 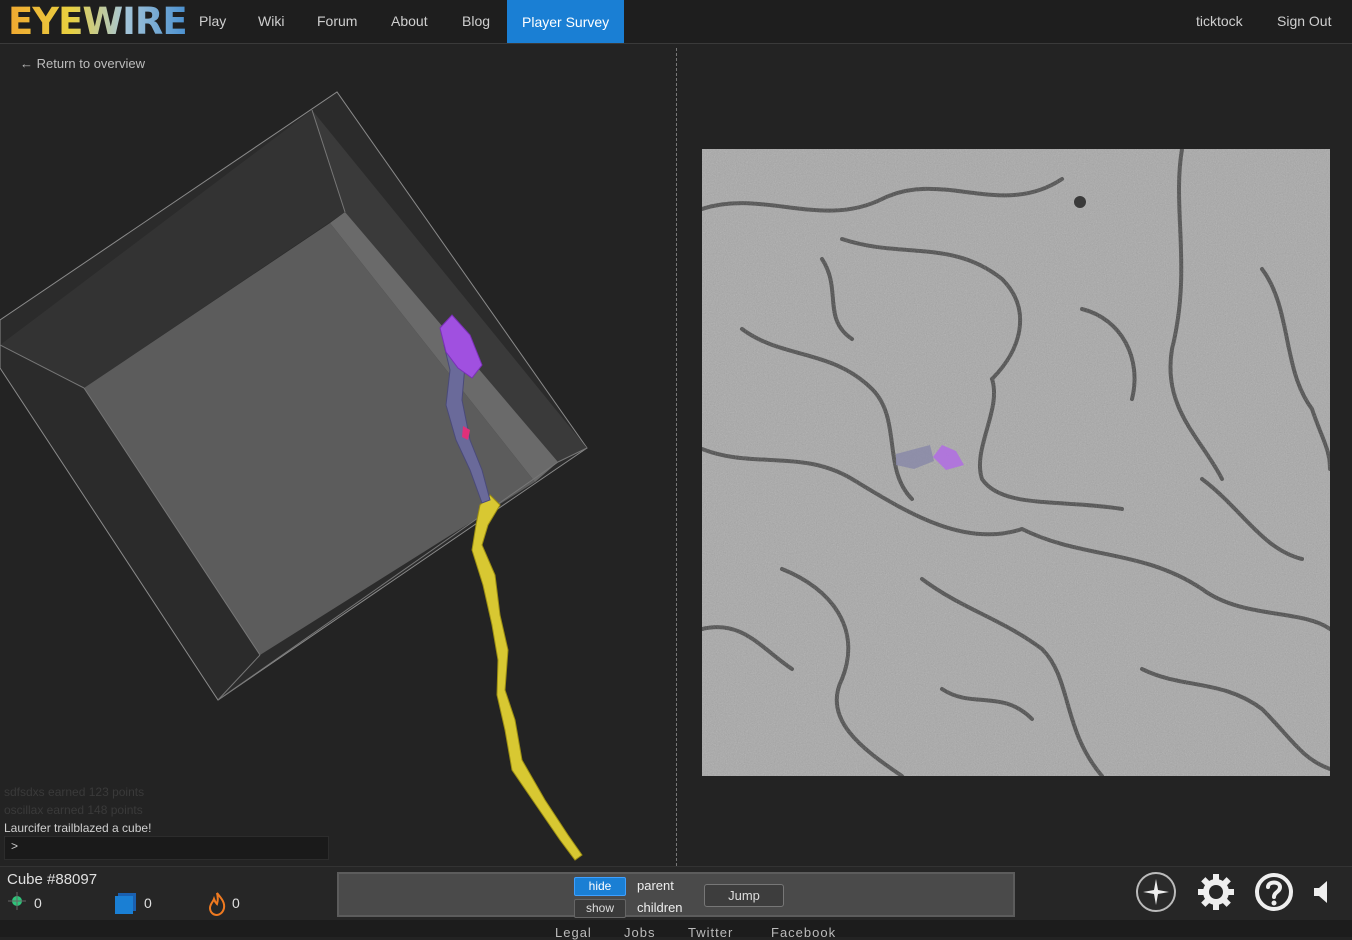 What do you see at coordinates (1156, 892) in the screenshot?
I see `compass-icon` at bounding box center [1156, 892].